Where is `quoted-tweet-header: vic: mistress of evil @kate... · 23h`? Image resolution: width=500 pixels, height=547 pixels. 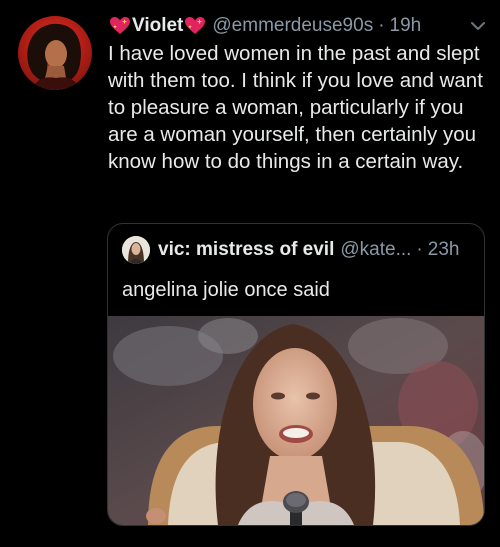 quoted-tweet-header: vic: mistress of evil @kate... · 23h is located at coordinates (290, 250).